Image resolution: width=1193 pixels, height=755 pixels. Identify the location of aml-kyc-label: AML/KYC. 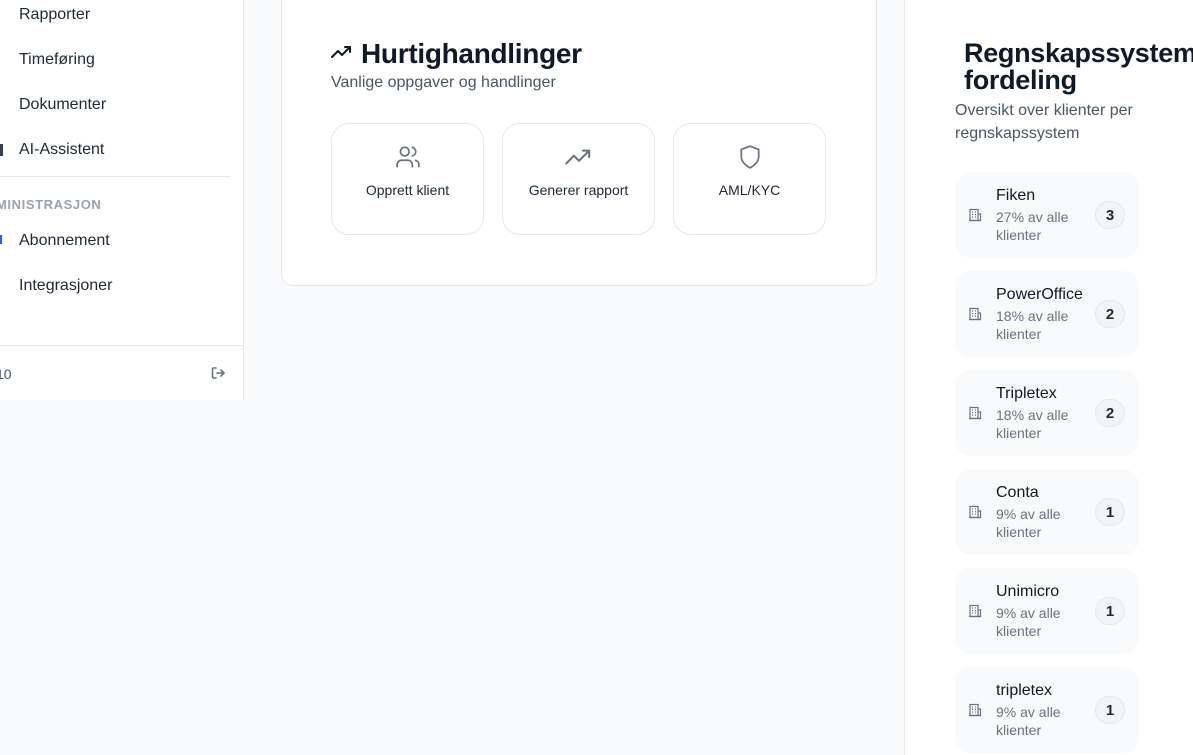
(749, 190).